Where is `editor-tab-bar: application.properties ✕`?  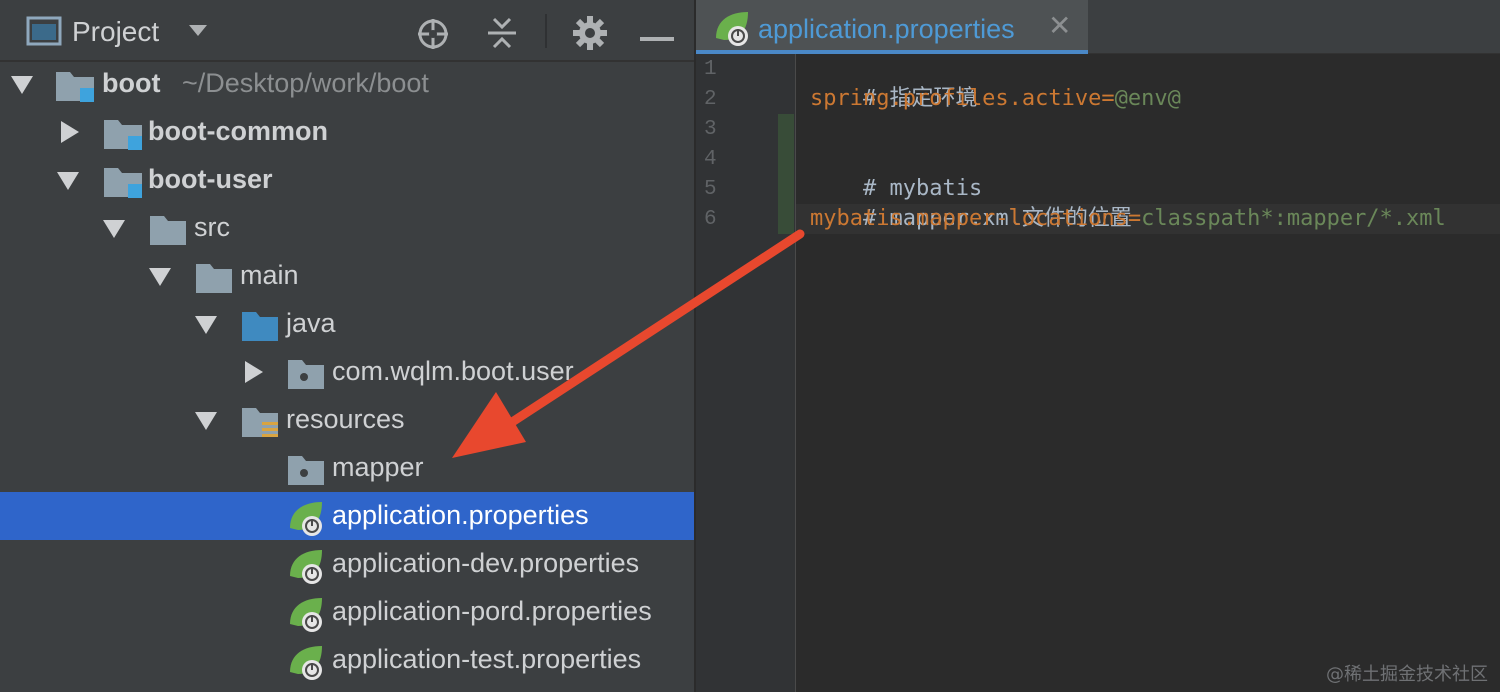 editor-tab-bar: application.properties ✕ is located at coordinates (1098, 27).